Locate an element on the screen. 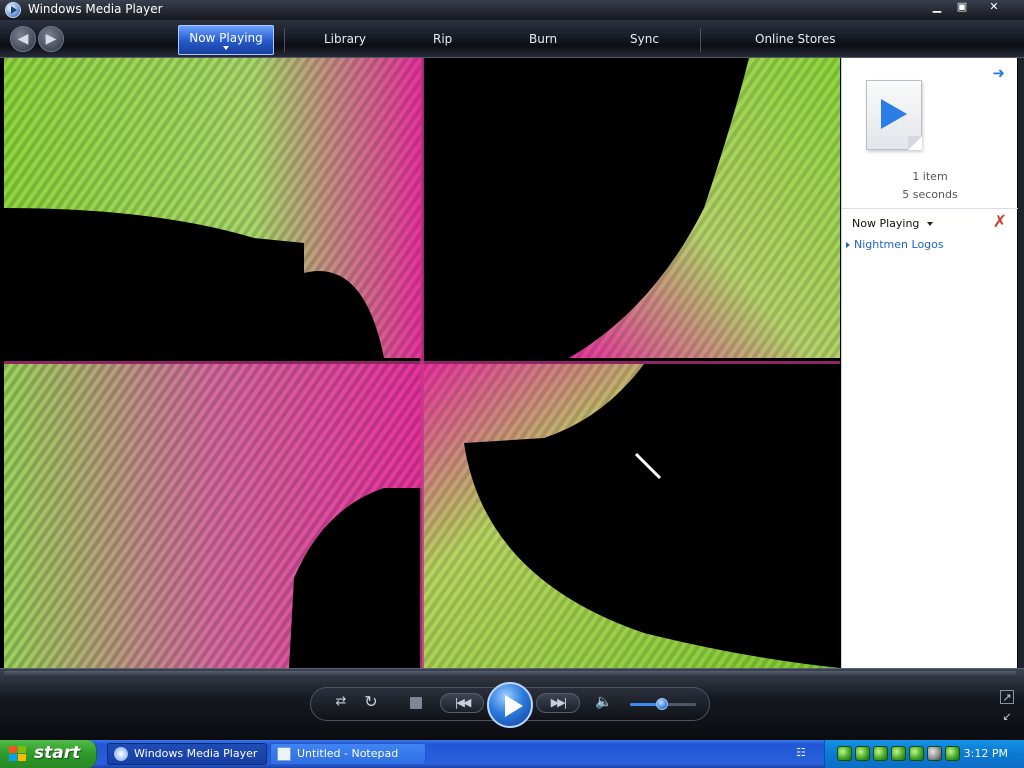 The width and height of the screenshot is (1024, 768). windows-logo-icon is located at coordinates (18, 754).